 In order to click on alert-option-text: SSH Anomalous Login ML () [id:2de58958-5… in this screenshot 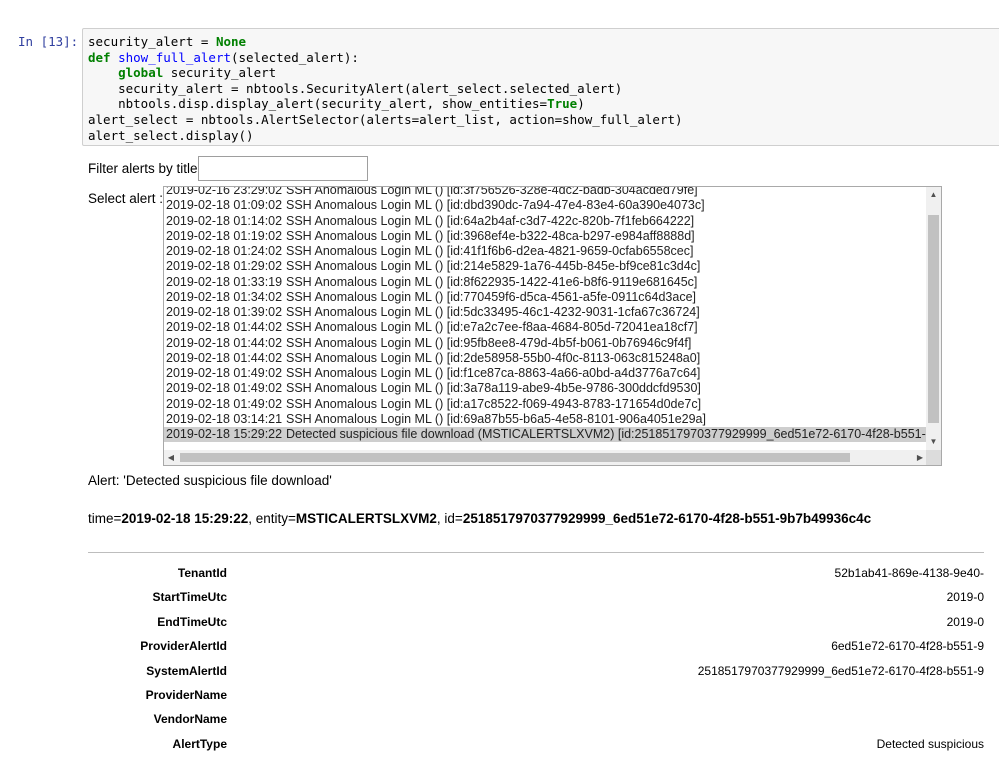, I will do `click(493, 357)`.